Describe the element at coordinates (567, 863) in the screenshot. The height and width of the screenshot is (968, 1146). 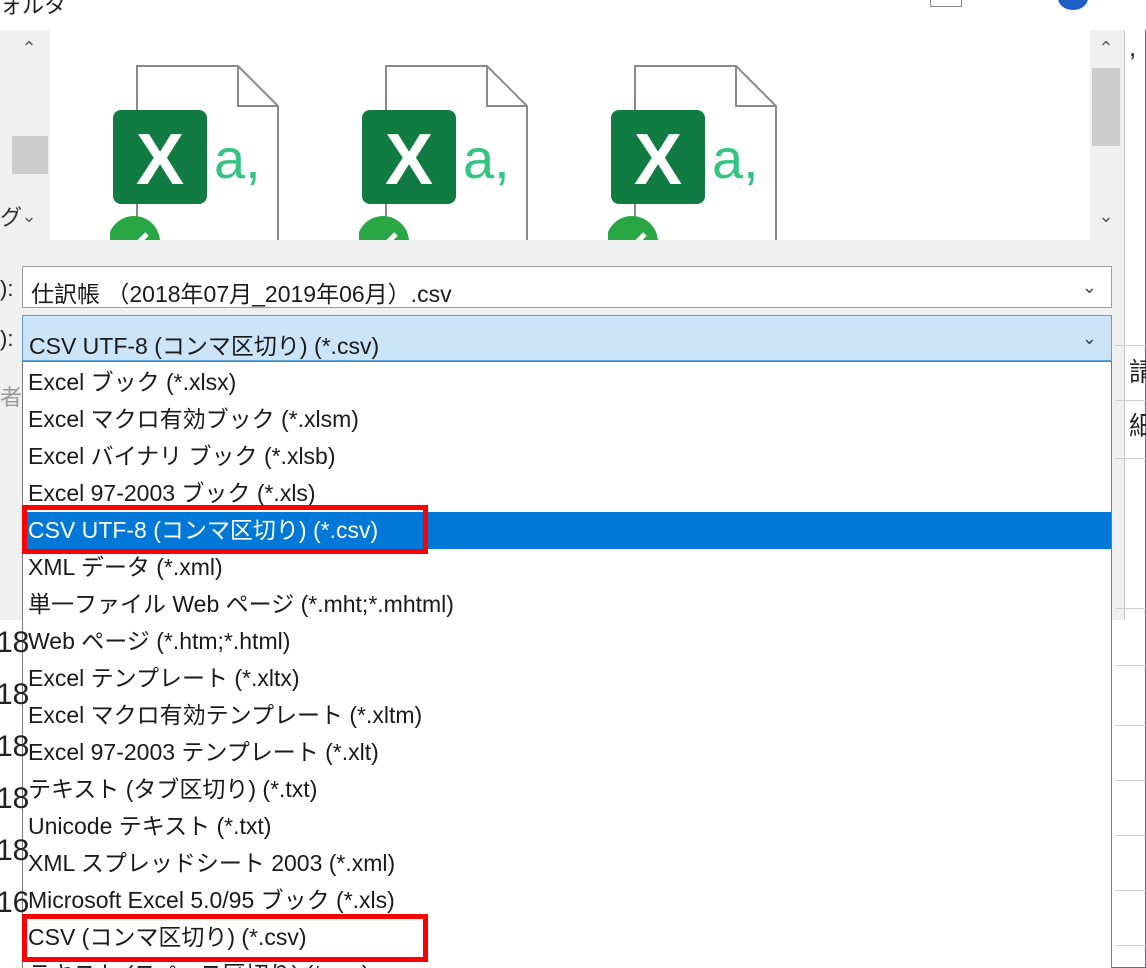
I see `file-type-option: XML スプレッドシート 2003 (*.xml)` at that location.